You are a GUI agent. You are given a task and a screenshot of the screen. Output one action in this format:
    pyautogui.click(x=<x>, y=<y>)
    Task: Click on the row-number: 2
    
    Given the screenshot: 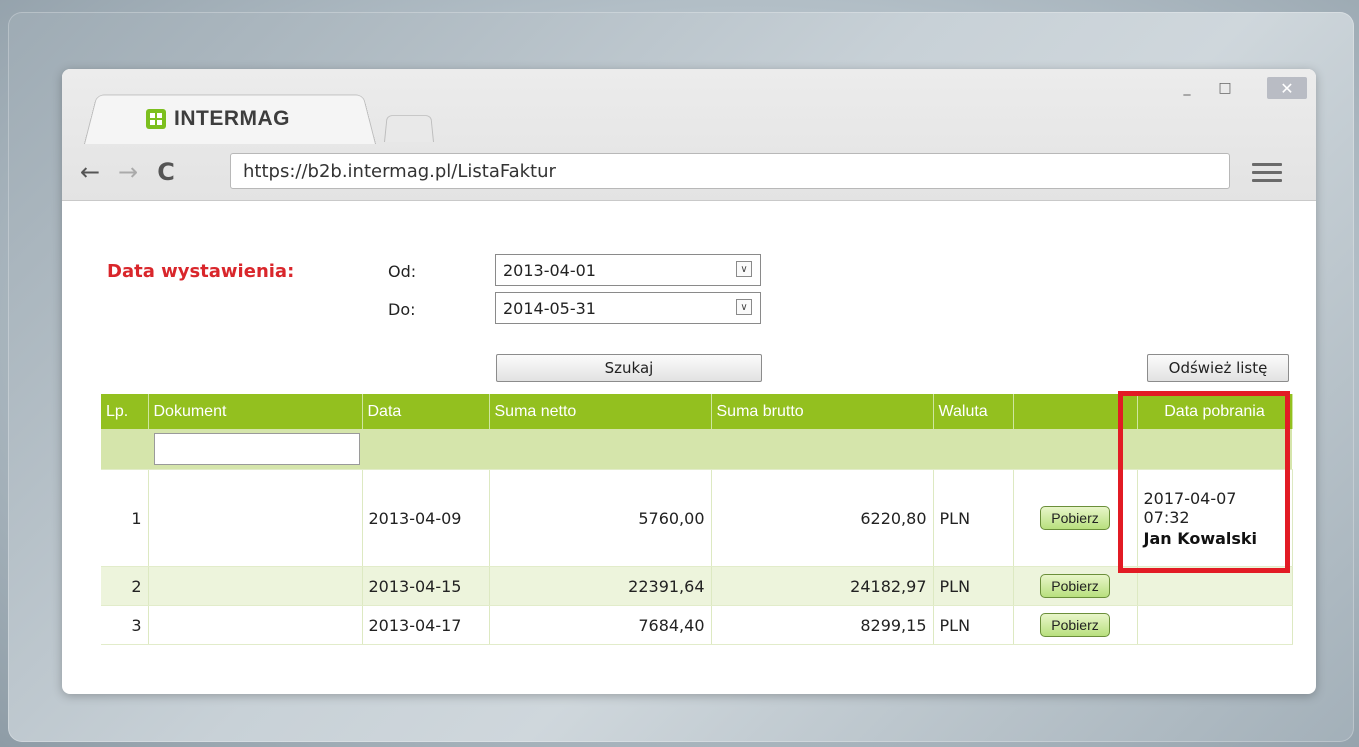 What is the action you would take?
    pyautogui.click(x=125, y=586)
    